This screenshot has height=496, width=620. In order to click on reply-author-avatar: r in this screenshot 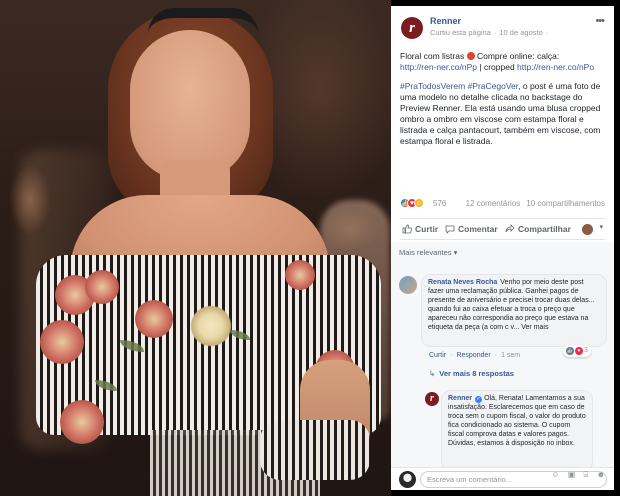, I will do `click(432, 399)`.